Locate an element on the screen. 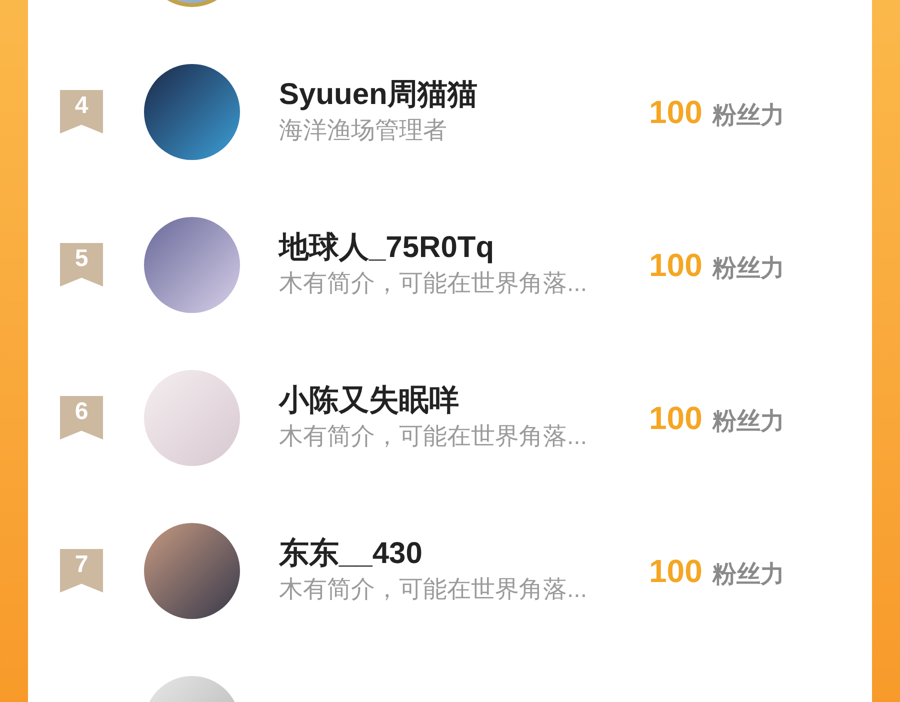 This screenshot has width=900, height=702. rank-ribbon: 6 is located at coordinates (81, 418).